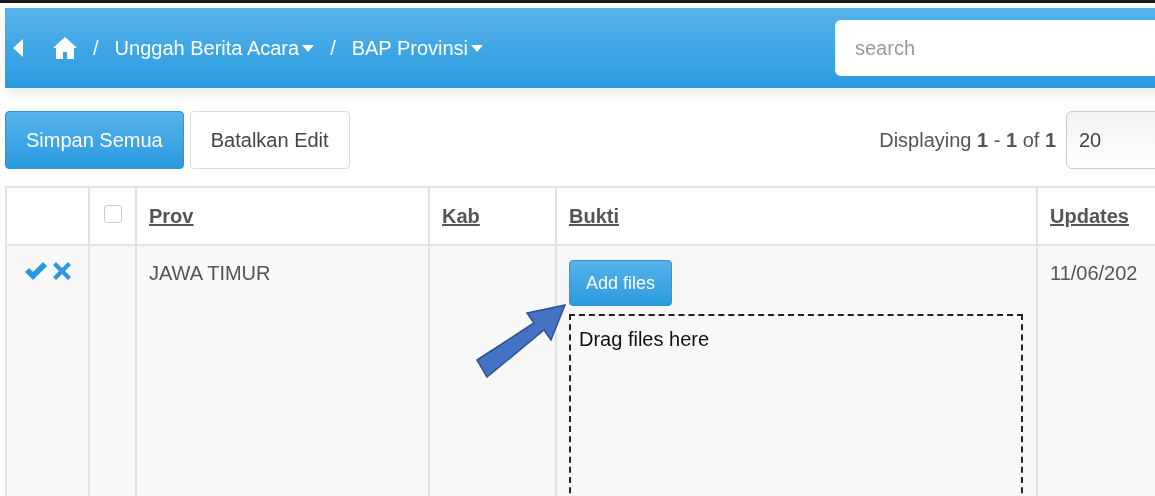 Image resolution: width=1155 pixels, height=496 pixels. I want to click on column-header: Bukti, so click(594, 215).